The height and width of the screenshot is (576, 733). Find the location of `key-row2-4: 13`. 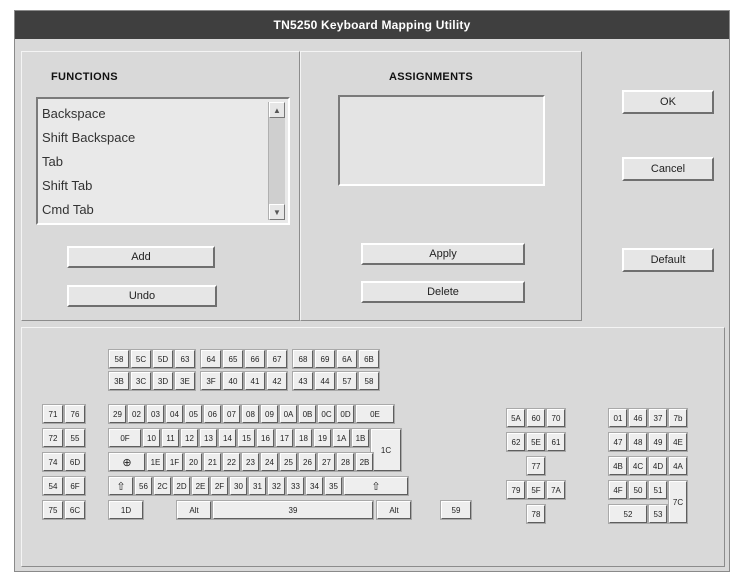

key-row2-4: 13 is located at coordinates (208, 438).